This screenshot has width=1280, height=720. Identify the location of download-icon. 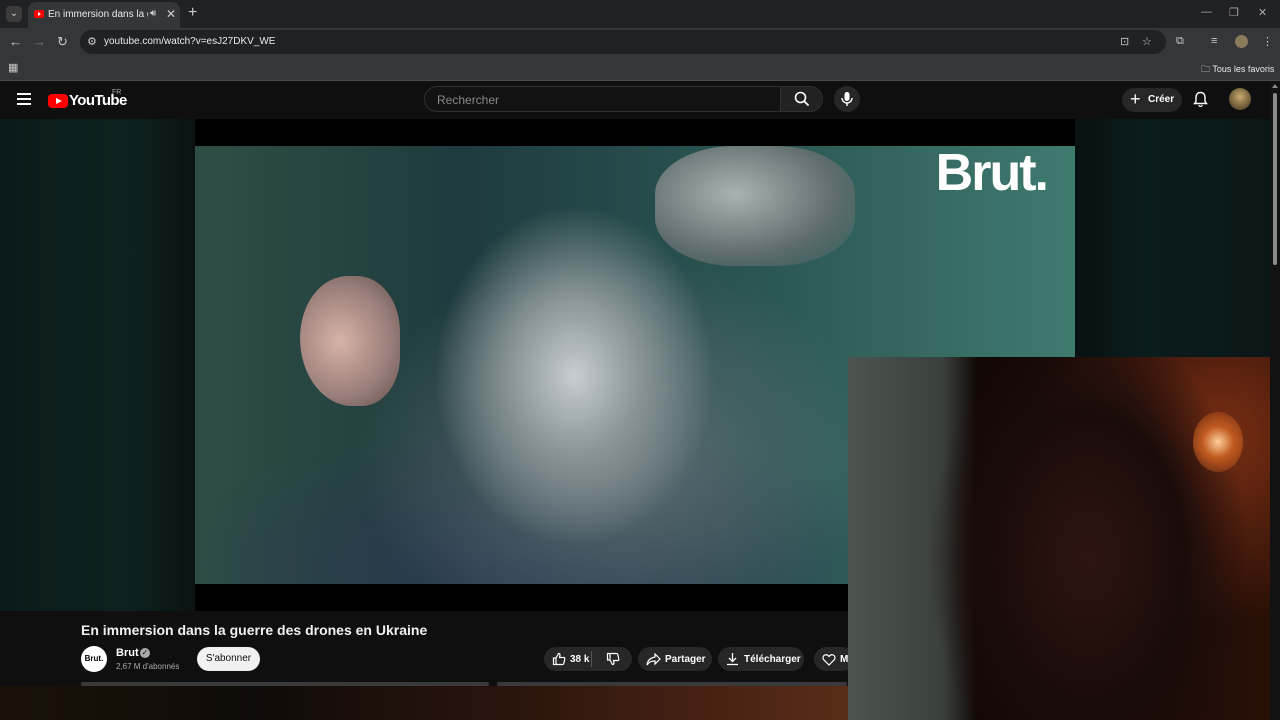
(732, 659).